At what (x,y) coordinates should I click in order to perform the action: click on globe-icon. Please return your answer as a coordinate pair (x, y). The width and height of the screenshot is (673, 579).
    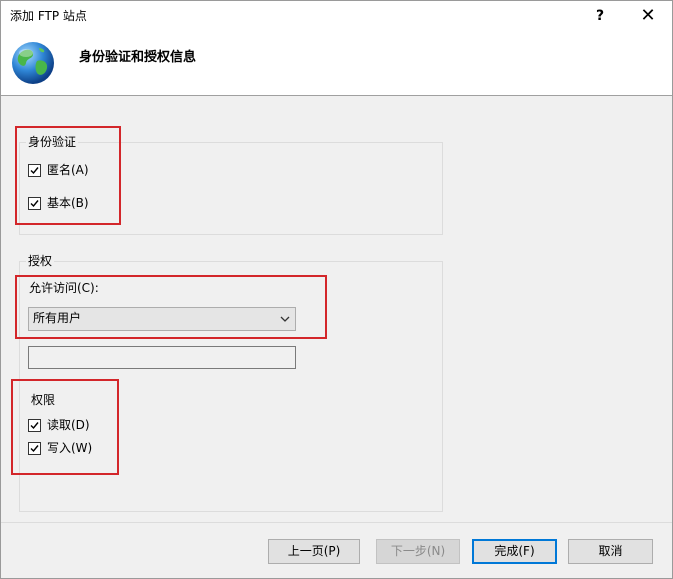
    Looking at the image, I should click on (33, 63).